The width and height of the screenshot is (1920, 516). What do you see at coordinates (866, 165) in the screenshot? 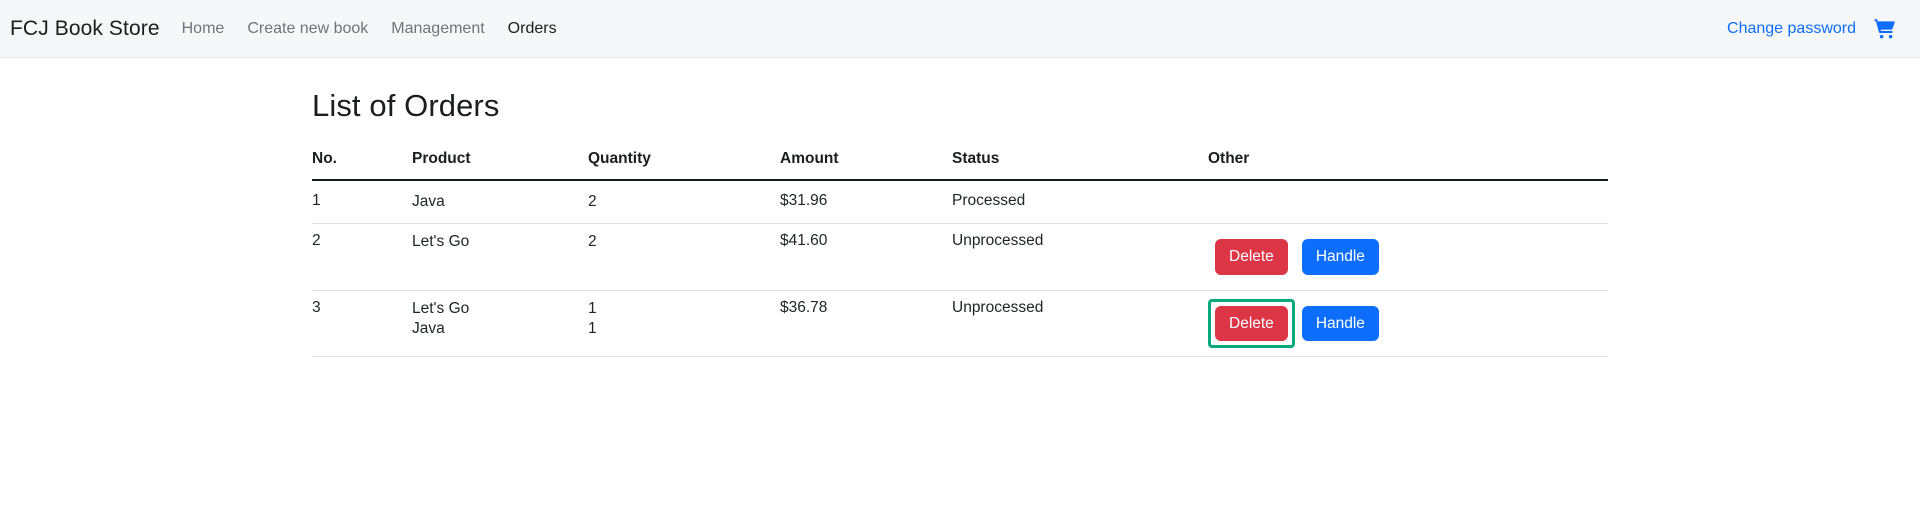
I see `column-header-amount: Amount` at bounding box center [866, 165].